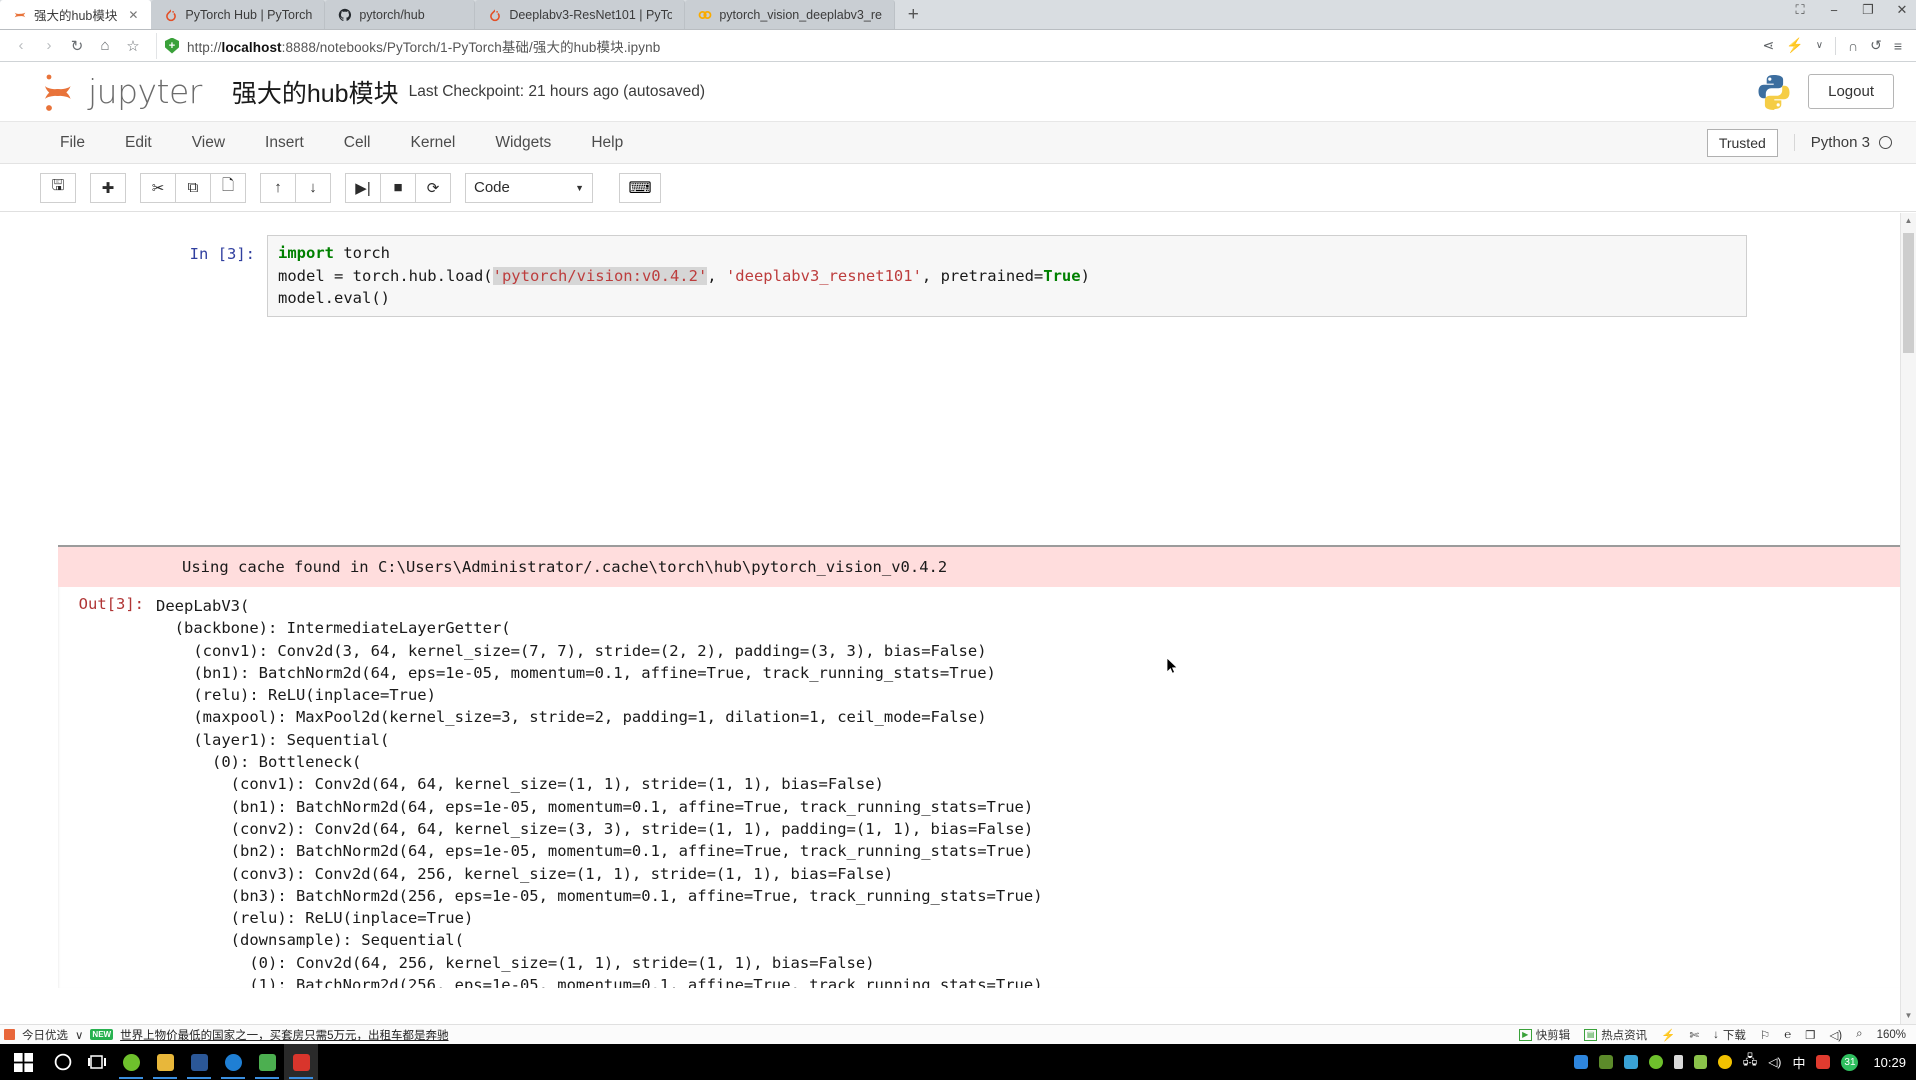 The width and height of the screenshot is (1916, 1080). I want to click on insert-cell-button: ✚, so click(108, 187).